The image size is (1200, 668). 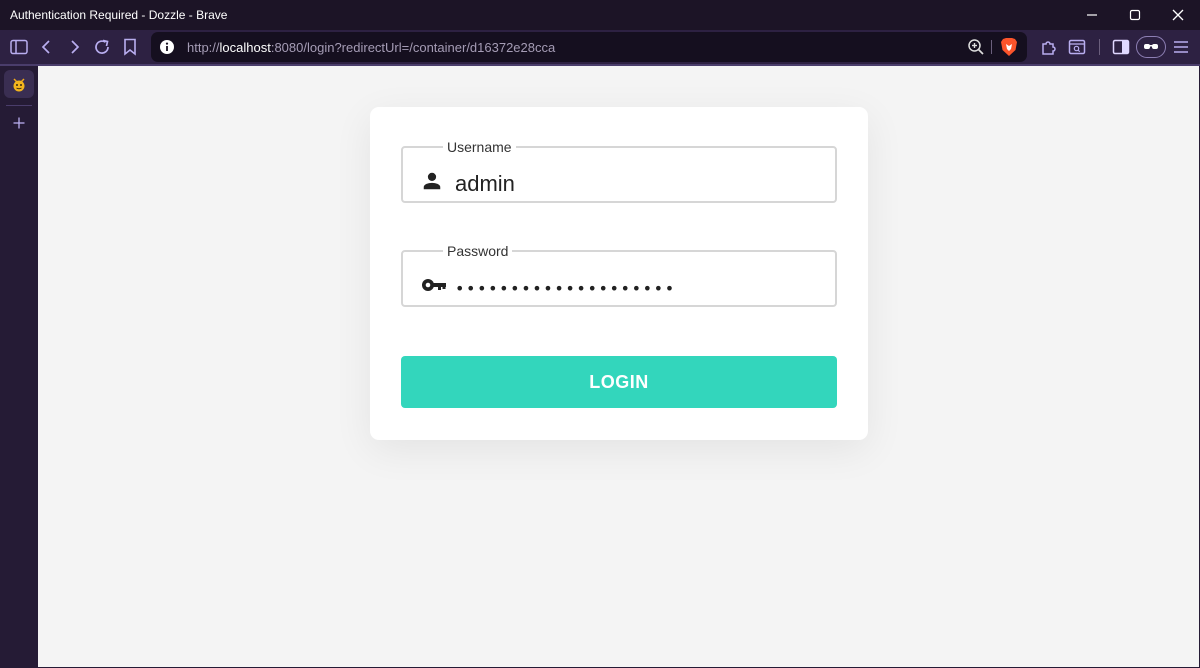 I want to click on sidebar-panel-icon, so click(x=1121, y=47).